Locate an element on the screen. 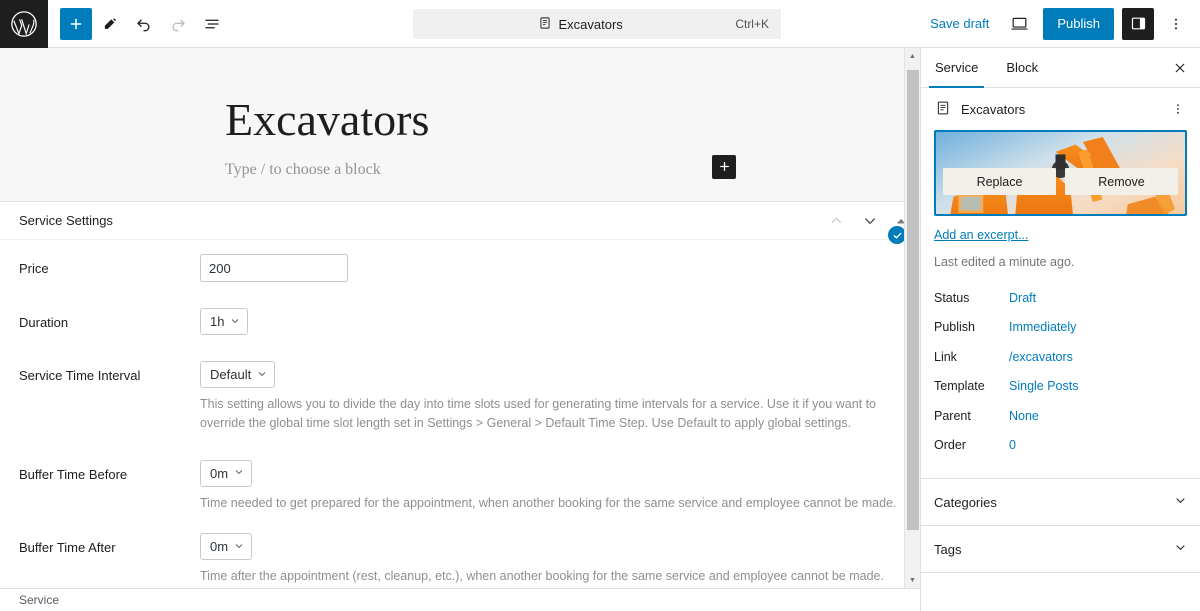 The height and width of the screenshot is (611, 1200). buffer-time-before-select: 0m is located at coordinates (226, 473).